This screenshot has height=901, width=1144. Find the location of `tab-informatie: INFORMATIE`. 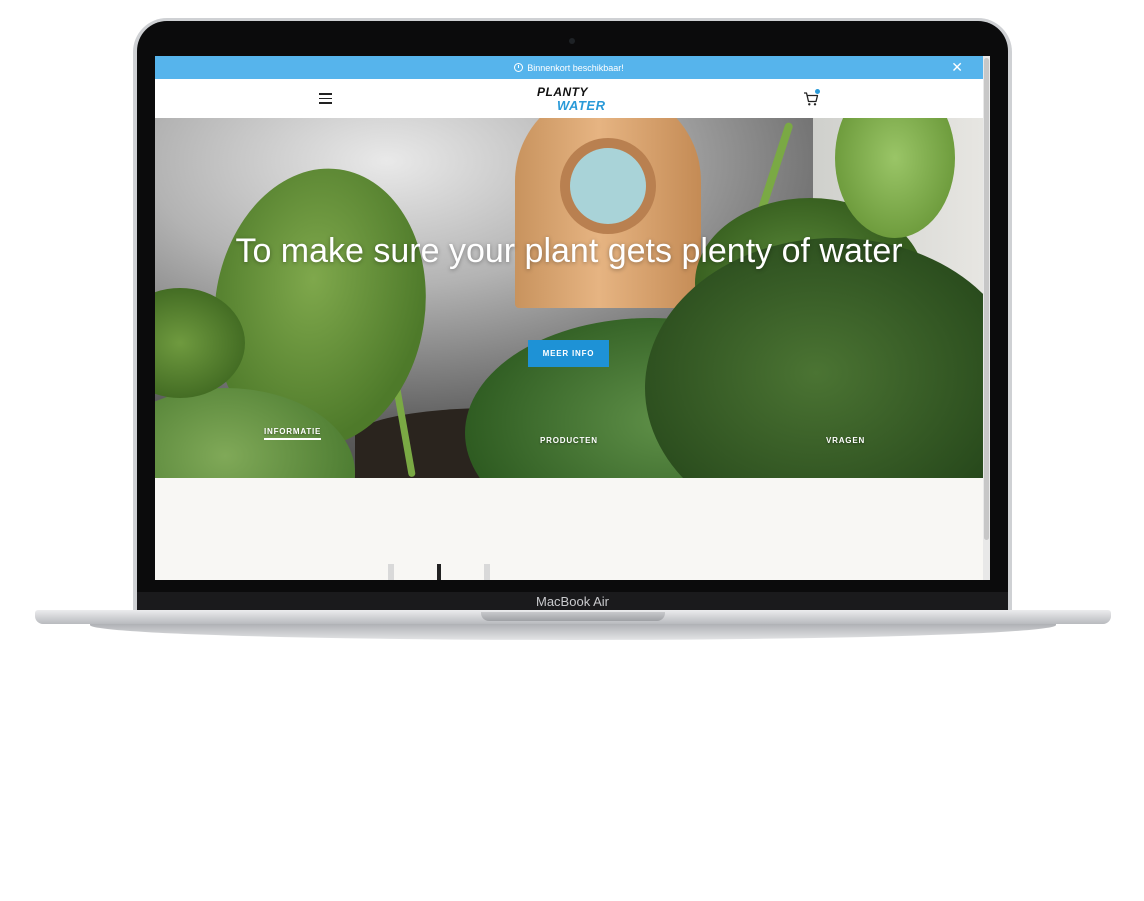

tab-informatie: INFORMATIE is located at coordinates (293, 433).